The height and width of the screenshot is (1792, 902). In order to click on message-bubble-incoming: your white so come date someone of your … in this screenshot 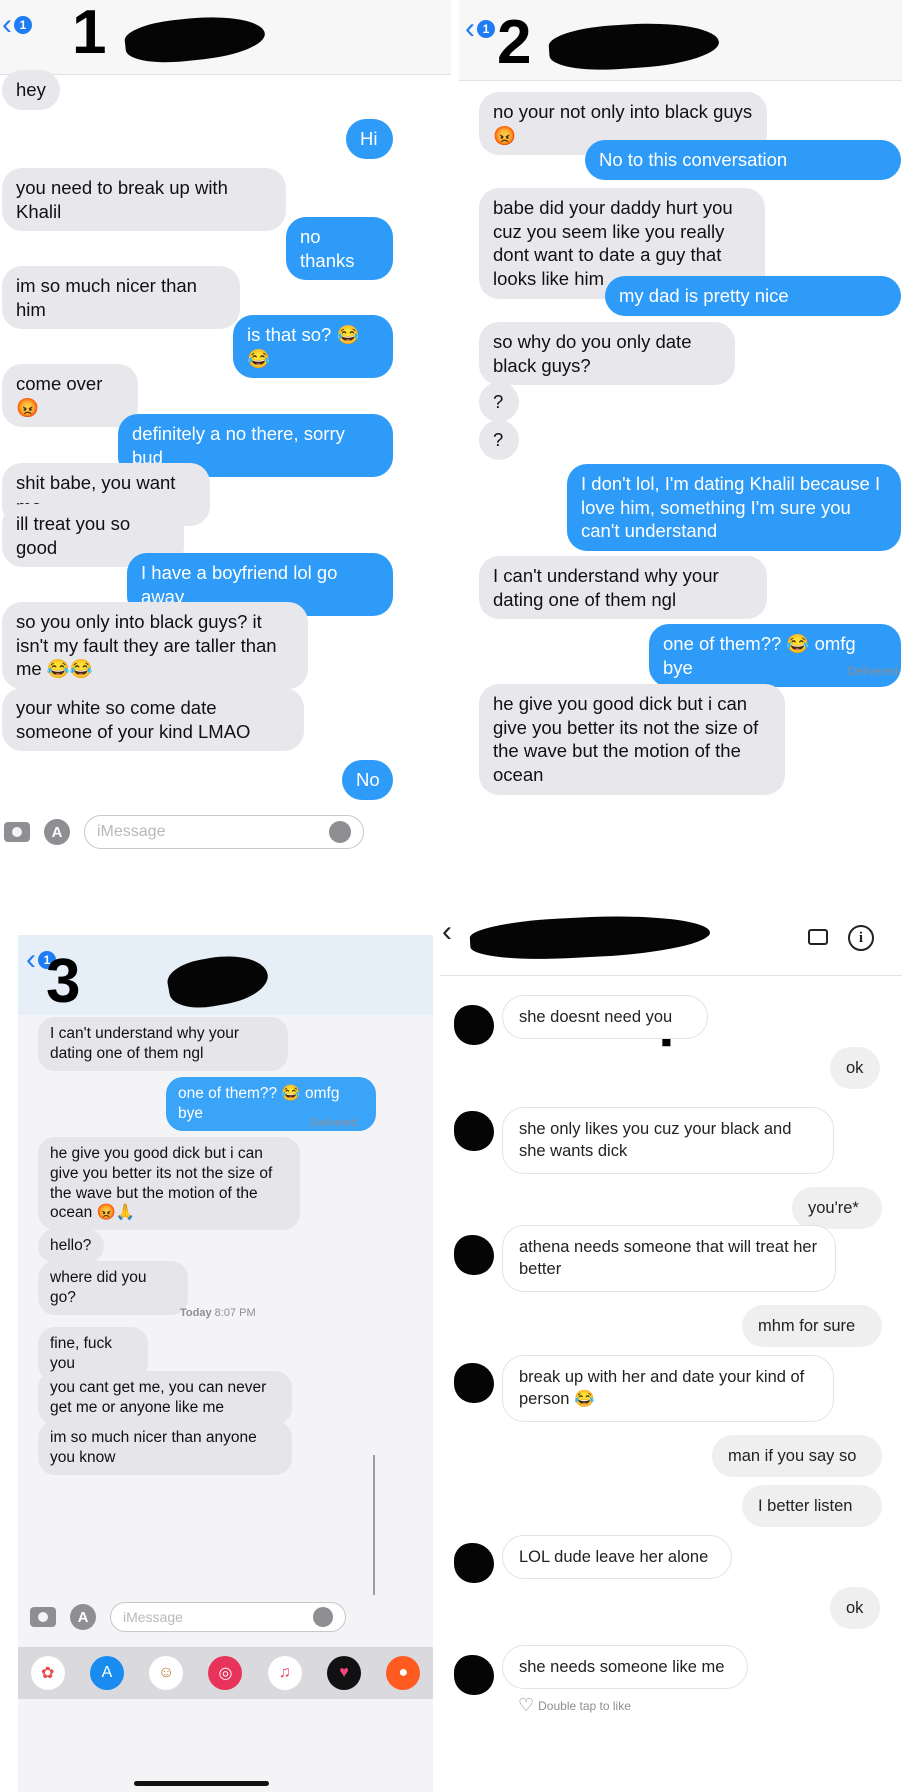, I will do `click(153, 720)`.